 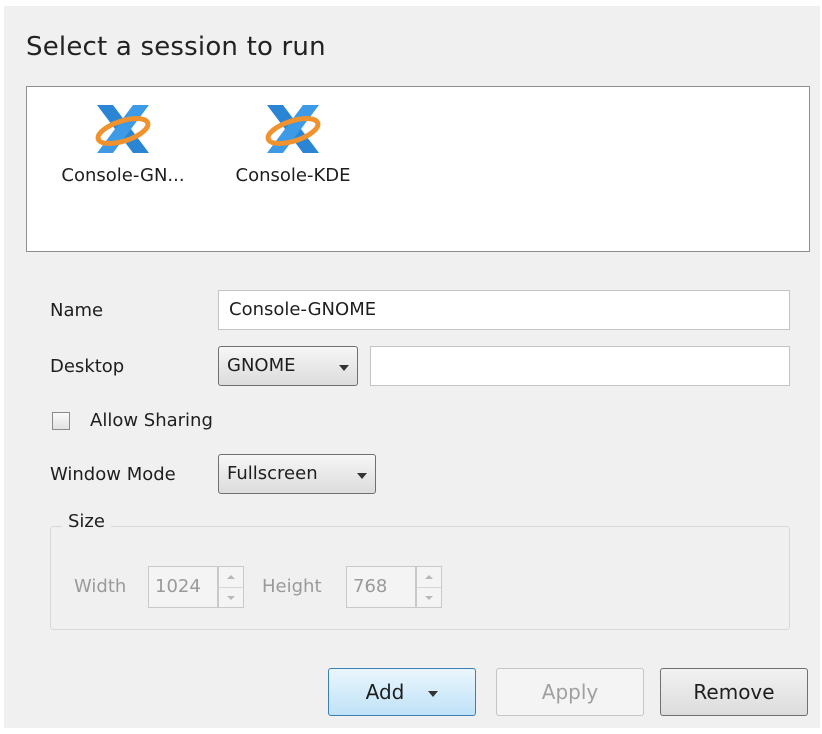 I want to click on width-spinbox: 1024, so click(x=183, y=587).